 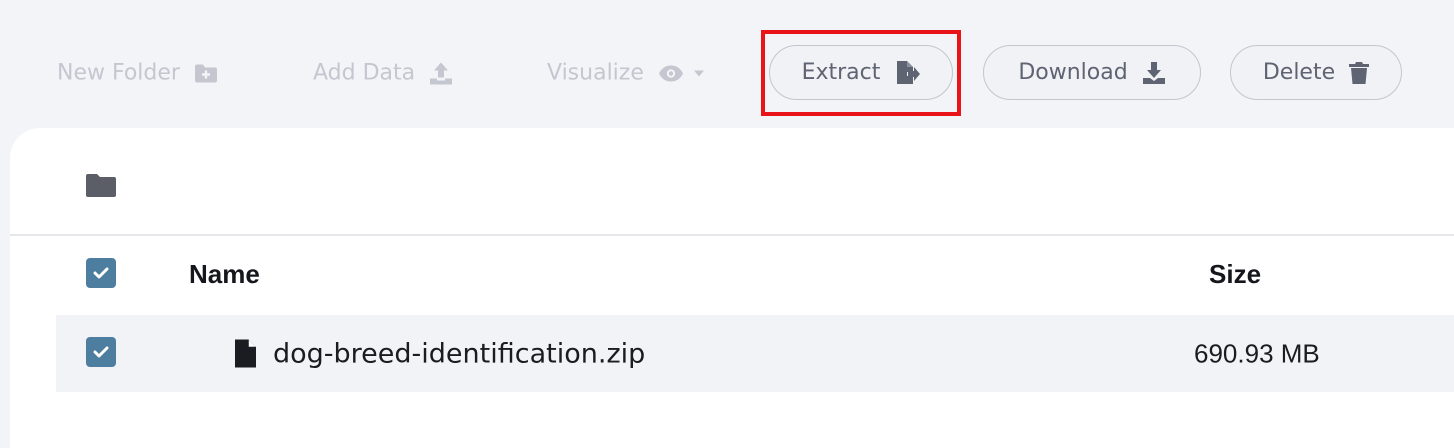 What do you see at coordinates (1235, 274) in the screenshot?
I see `column-header-size: Size` at bounding box center [1235, 274].